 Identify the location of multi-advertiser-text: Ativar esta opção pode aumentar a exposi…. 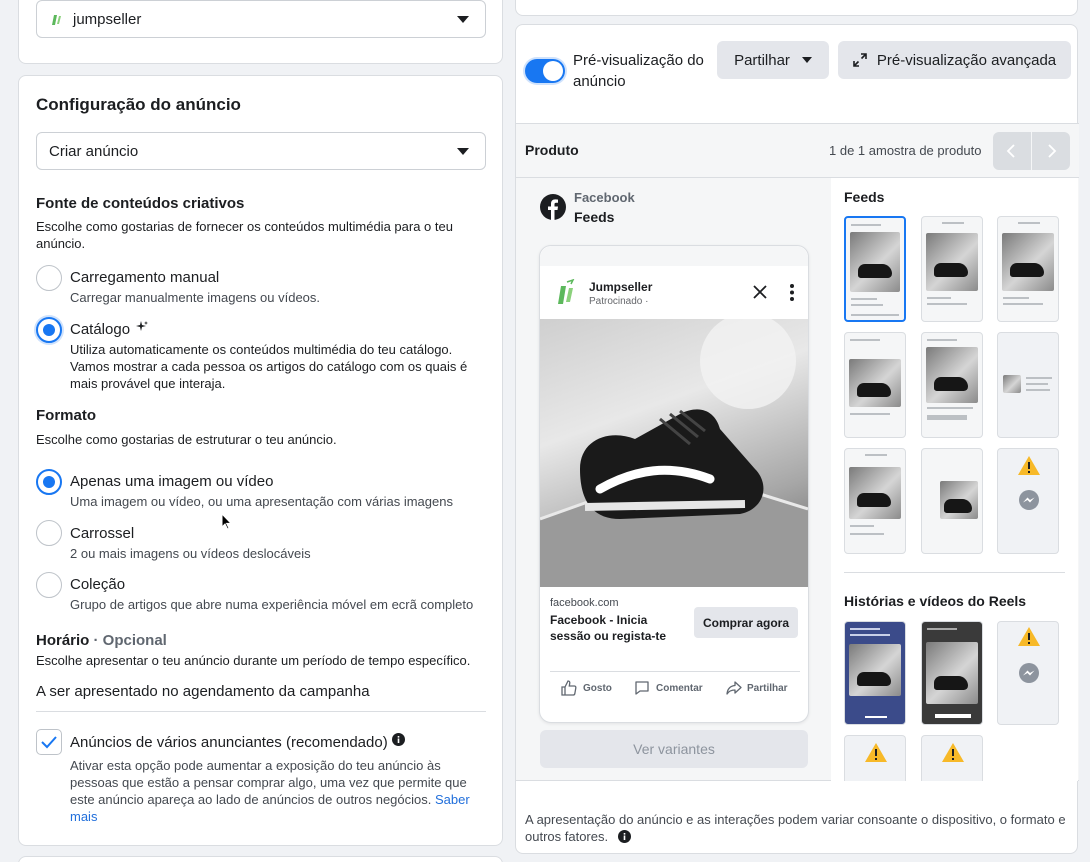
(268, 782).